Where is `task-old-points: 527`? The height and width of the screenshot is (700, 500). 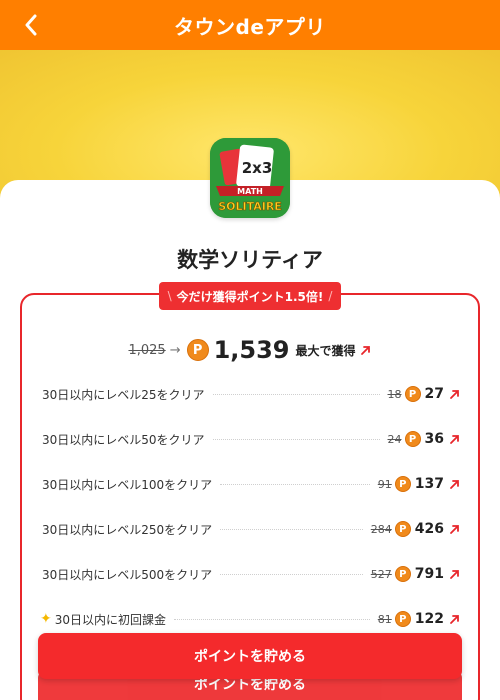
task-old-points: 527 is located at coordinates (381, 574).